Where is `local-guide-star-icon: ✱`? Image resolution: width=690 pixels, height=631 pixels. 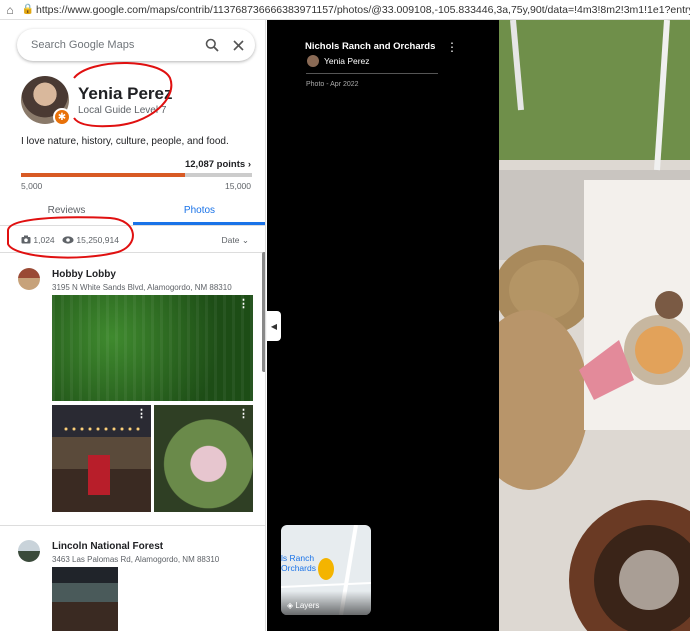
local-guide-star-icon: ✱ is located at coordinates (62, 117).